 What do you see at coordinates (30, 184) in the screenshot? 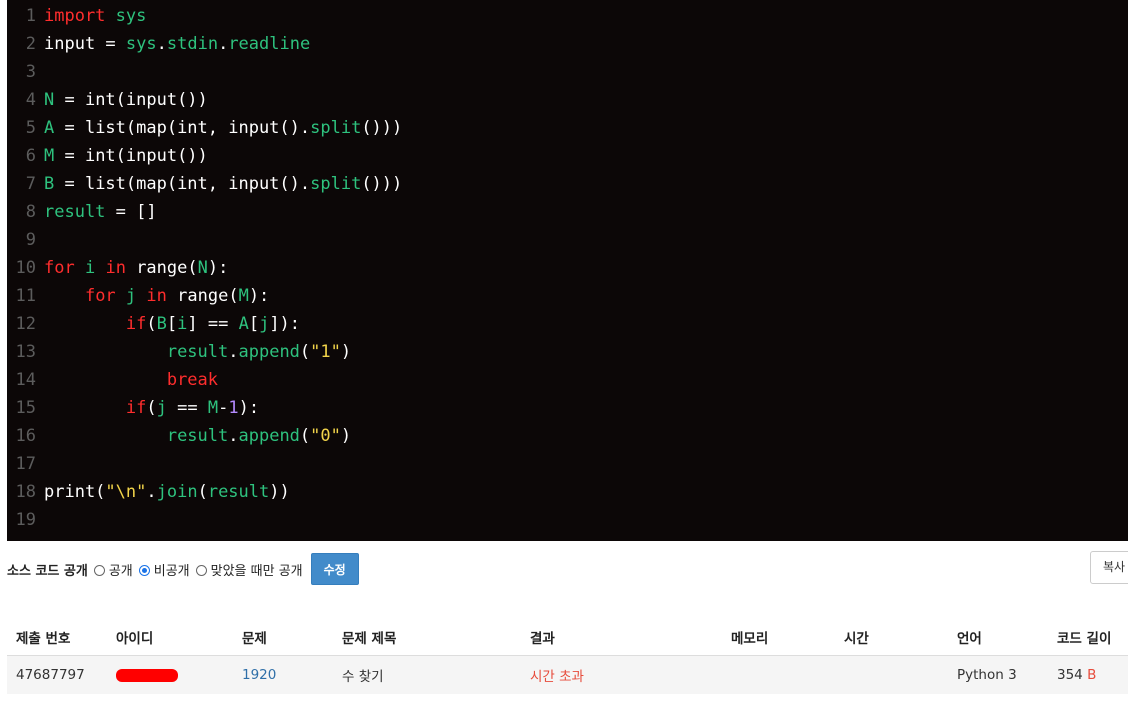
I see `line-number: 7` at bounding box center [30, 184].